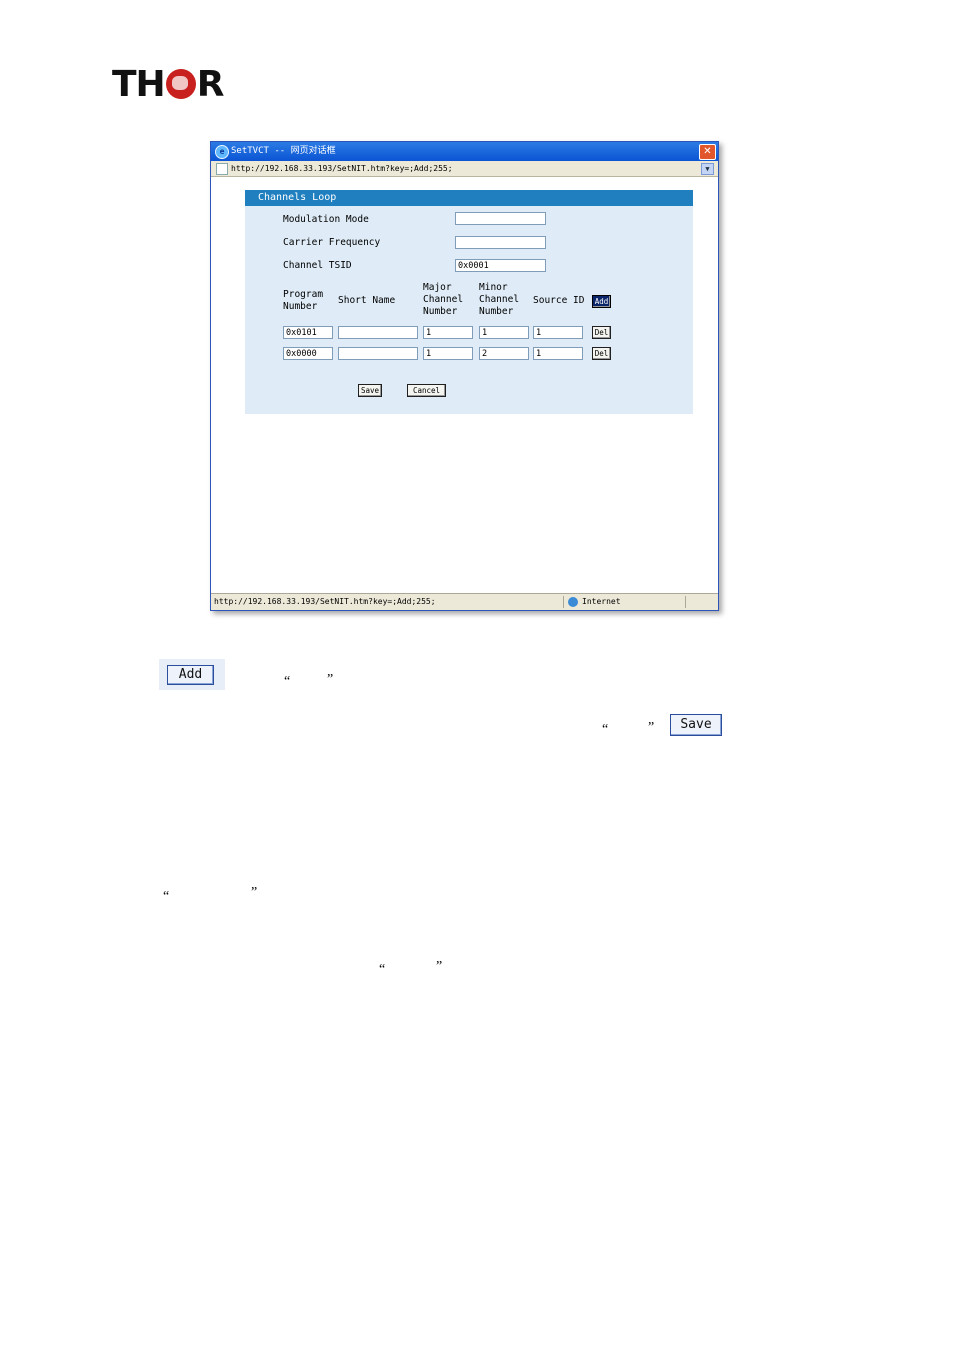 This screenshot has height=1350, width=954. I want to click on internet-zone-icon, so click(573, 602).